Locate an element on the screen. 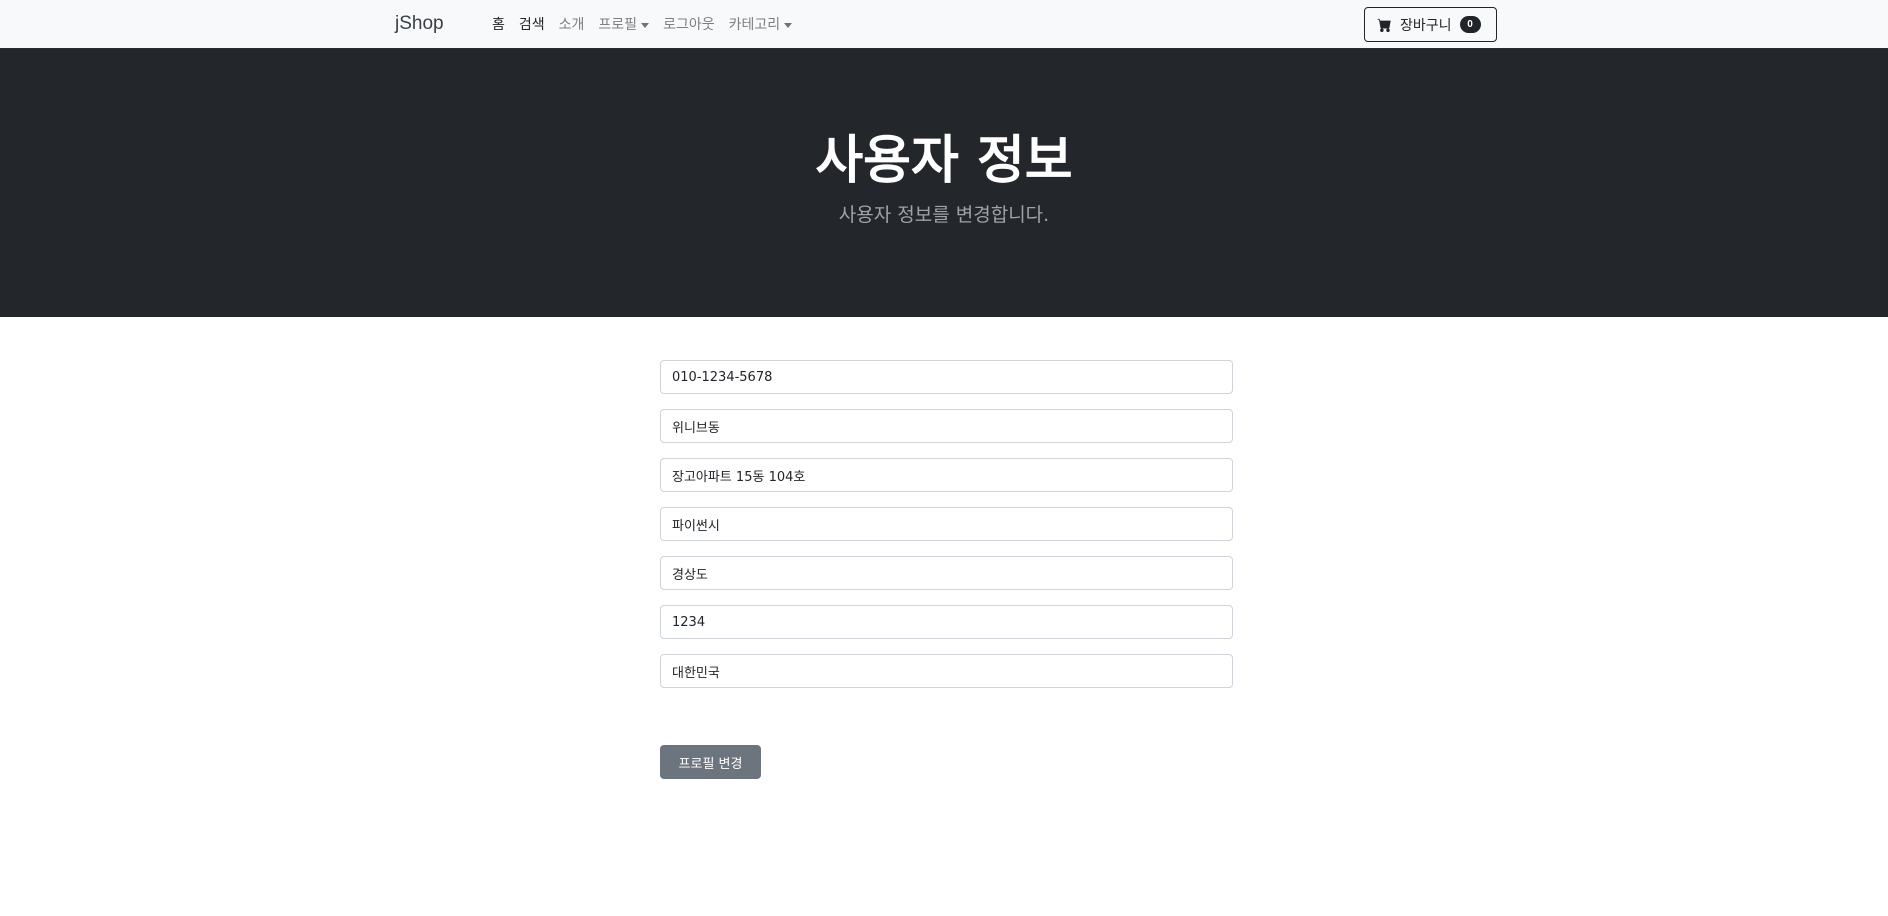 This screenshot has width=1888, height=916. phone-field is located at coordinates (946, 377).